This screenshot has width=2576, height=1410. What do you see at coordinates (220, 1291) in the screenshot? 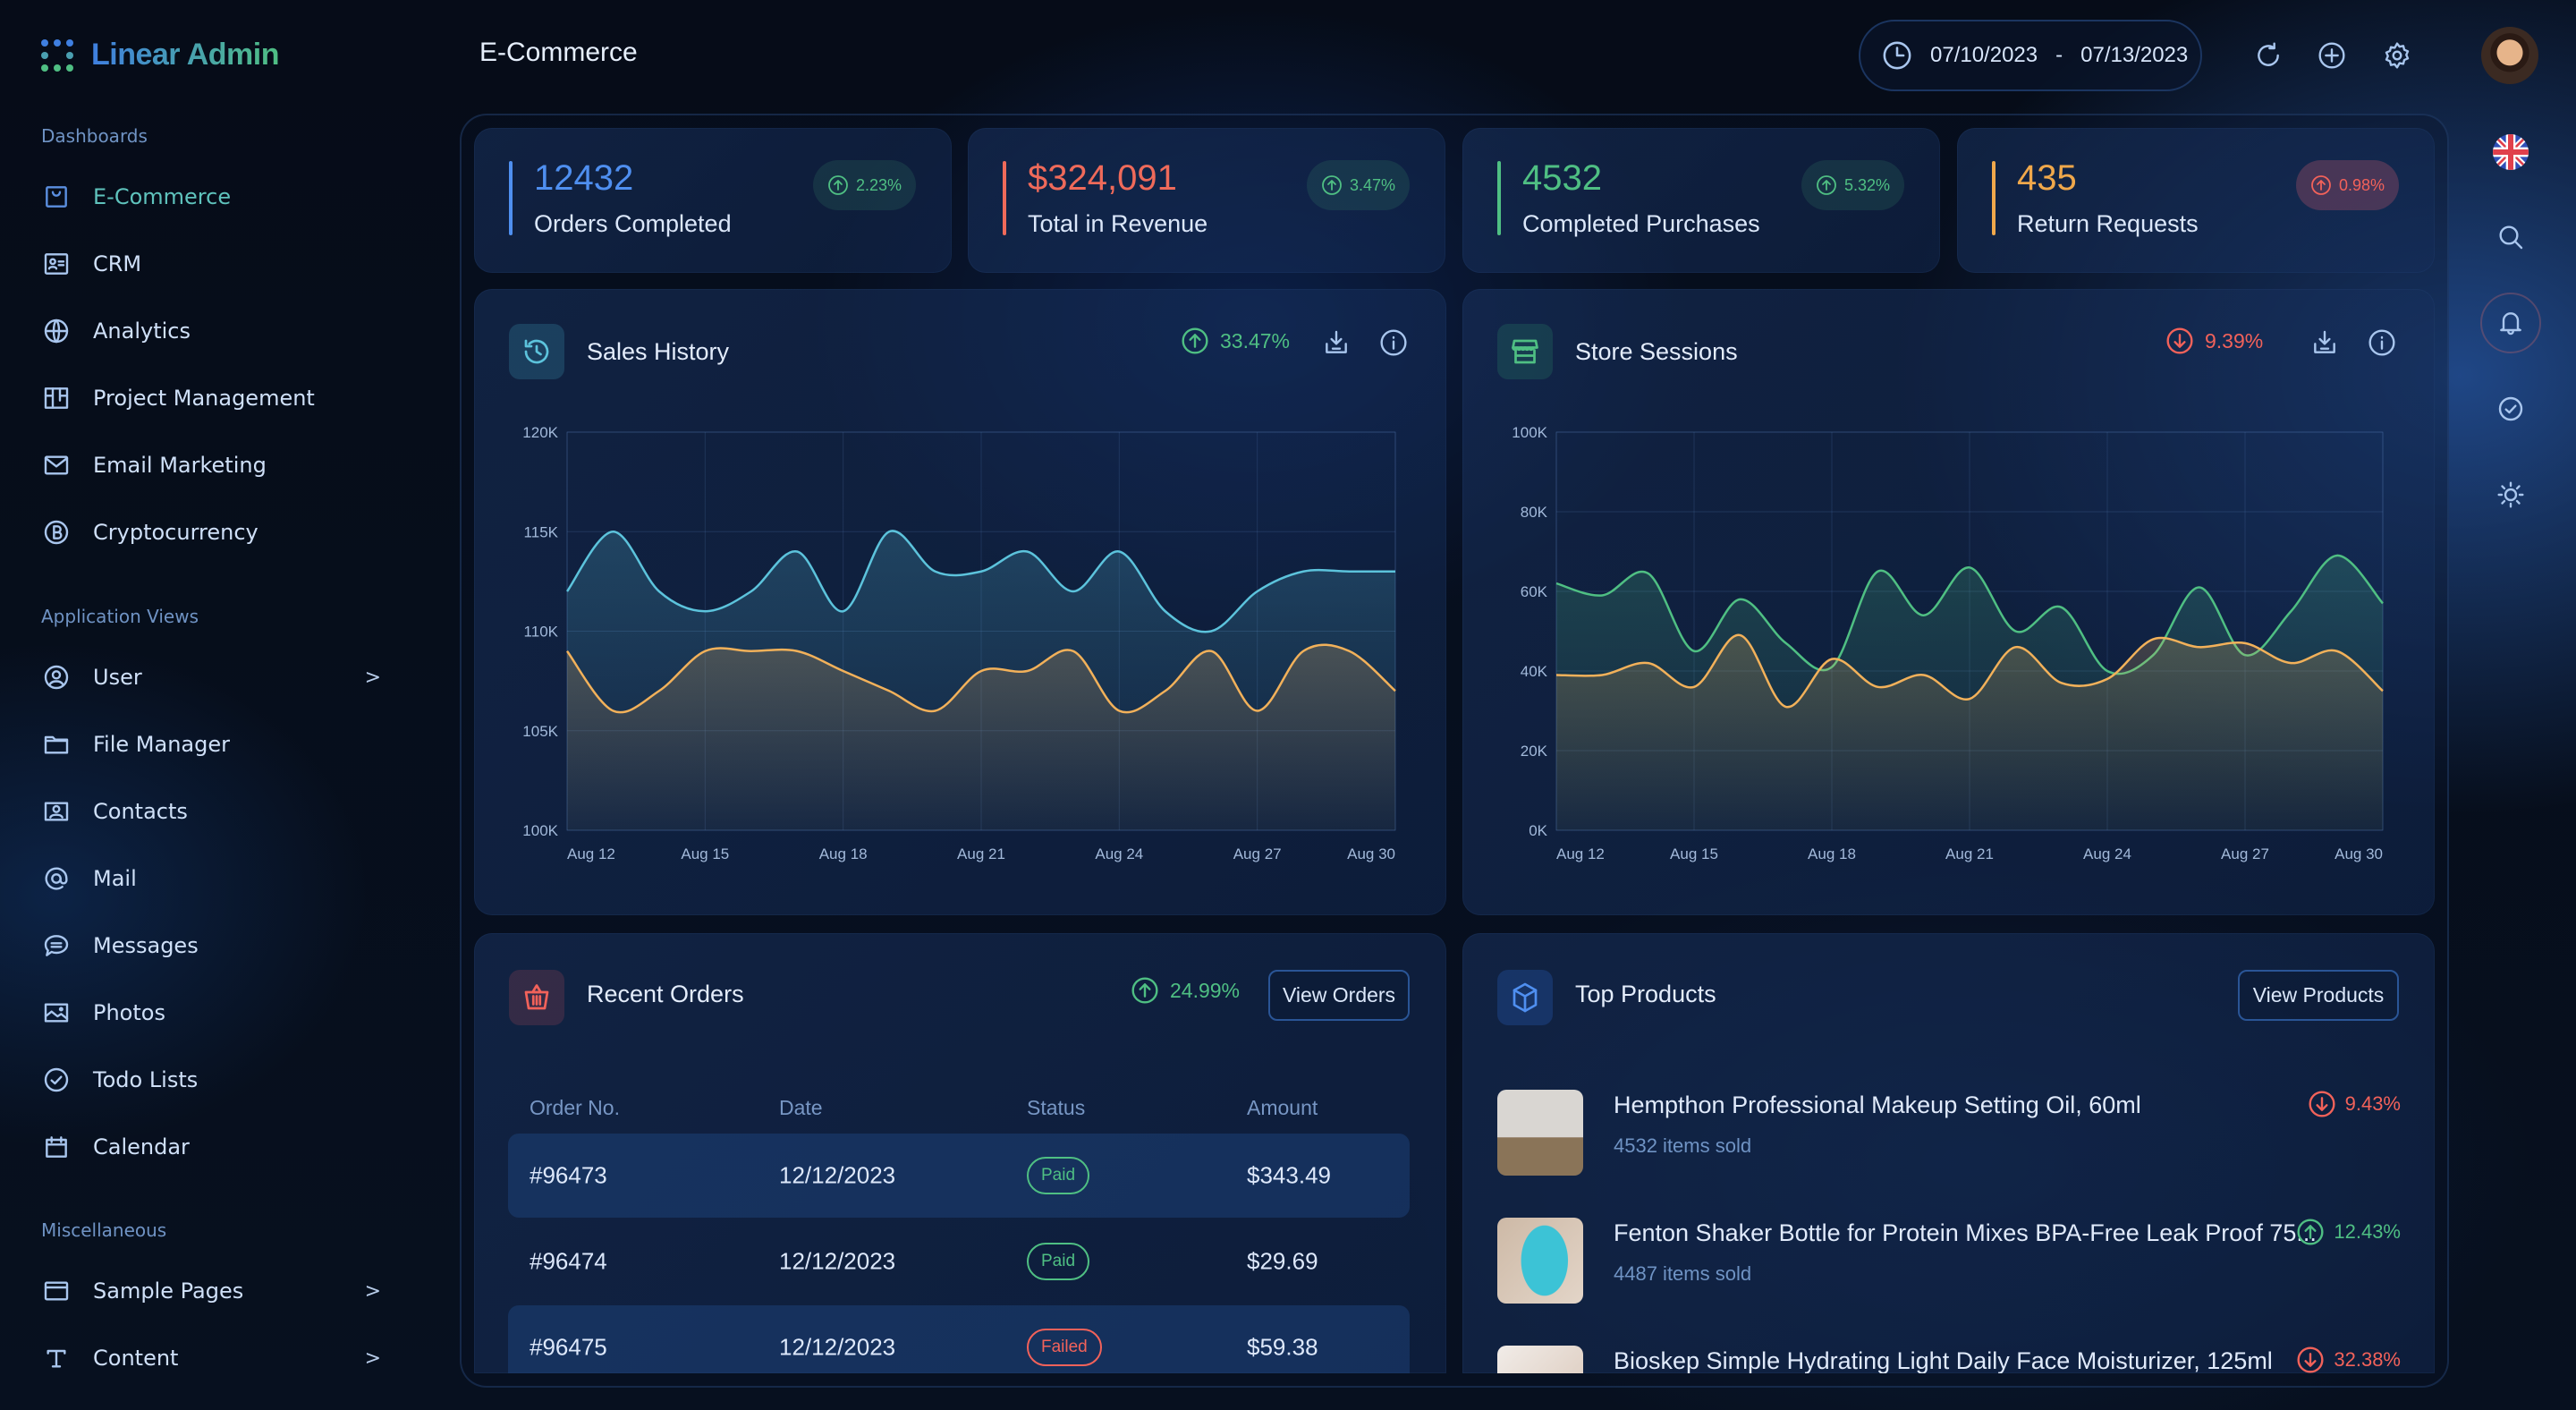
I see `sidebar-item-sample-pages: Sample Pages >` at bounding box center [220, 1291].